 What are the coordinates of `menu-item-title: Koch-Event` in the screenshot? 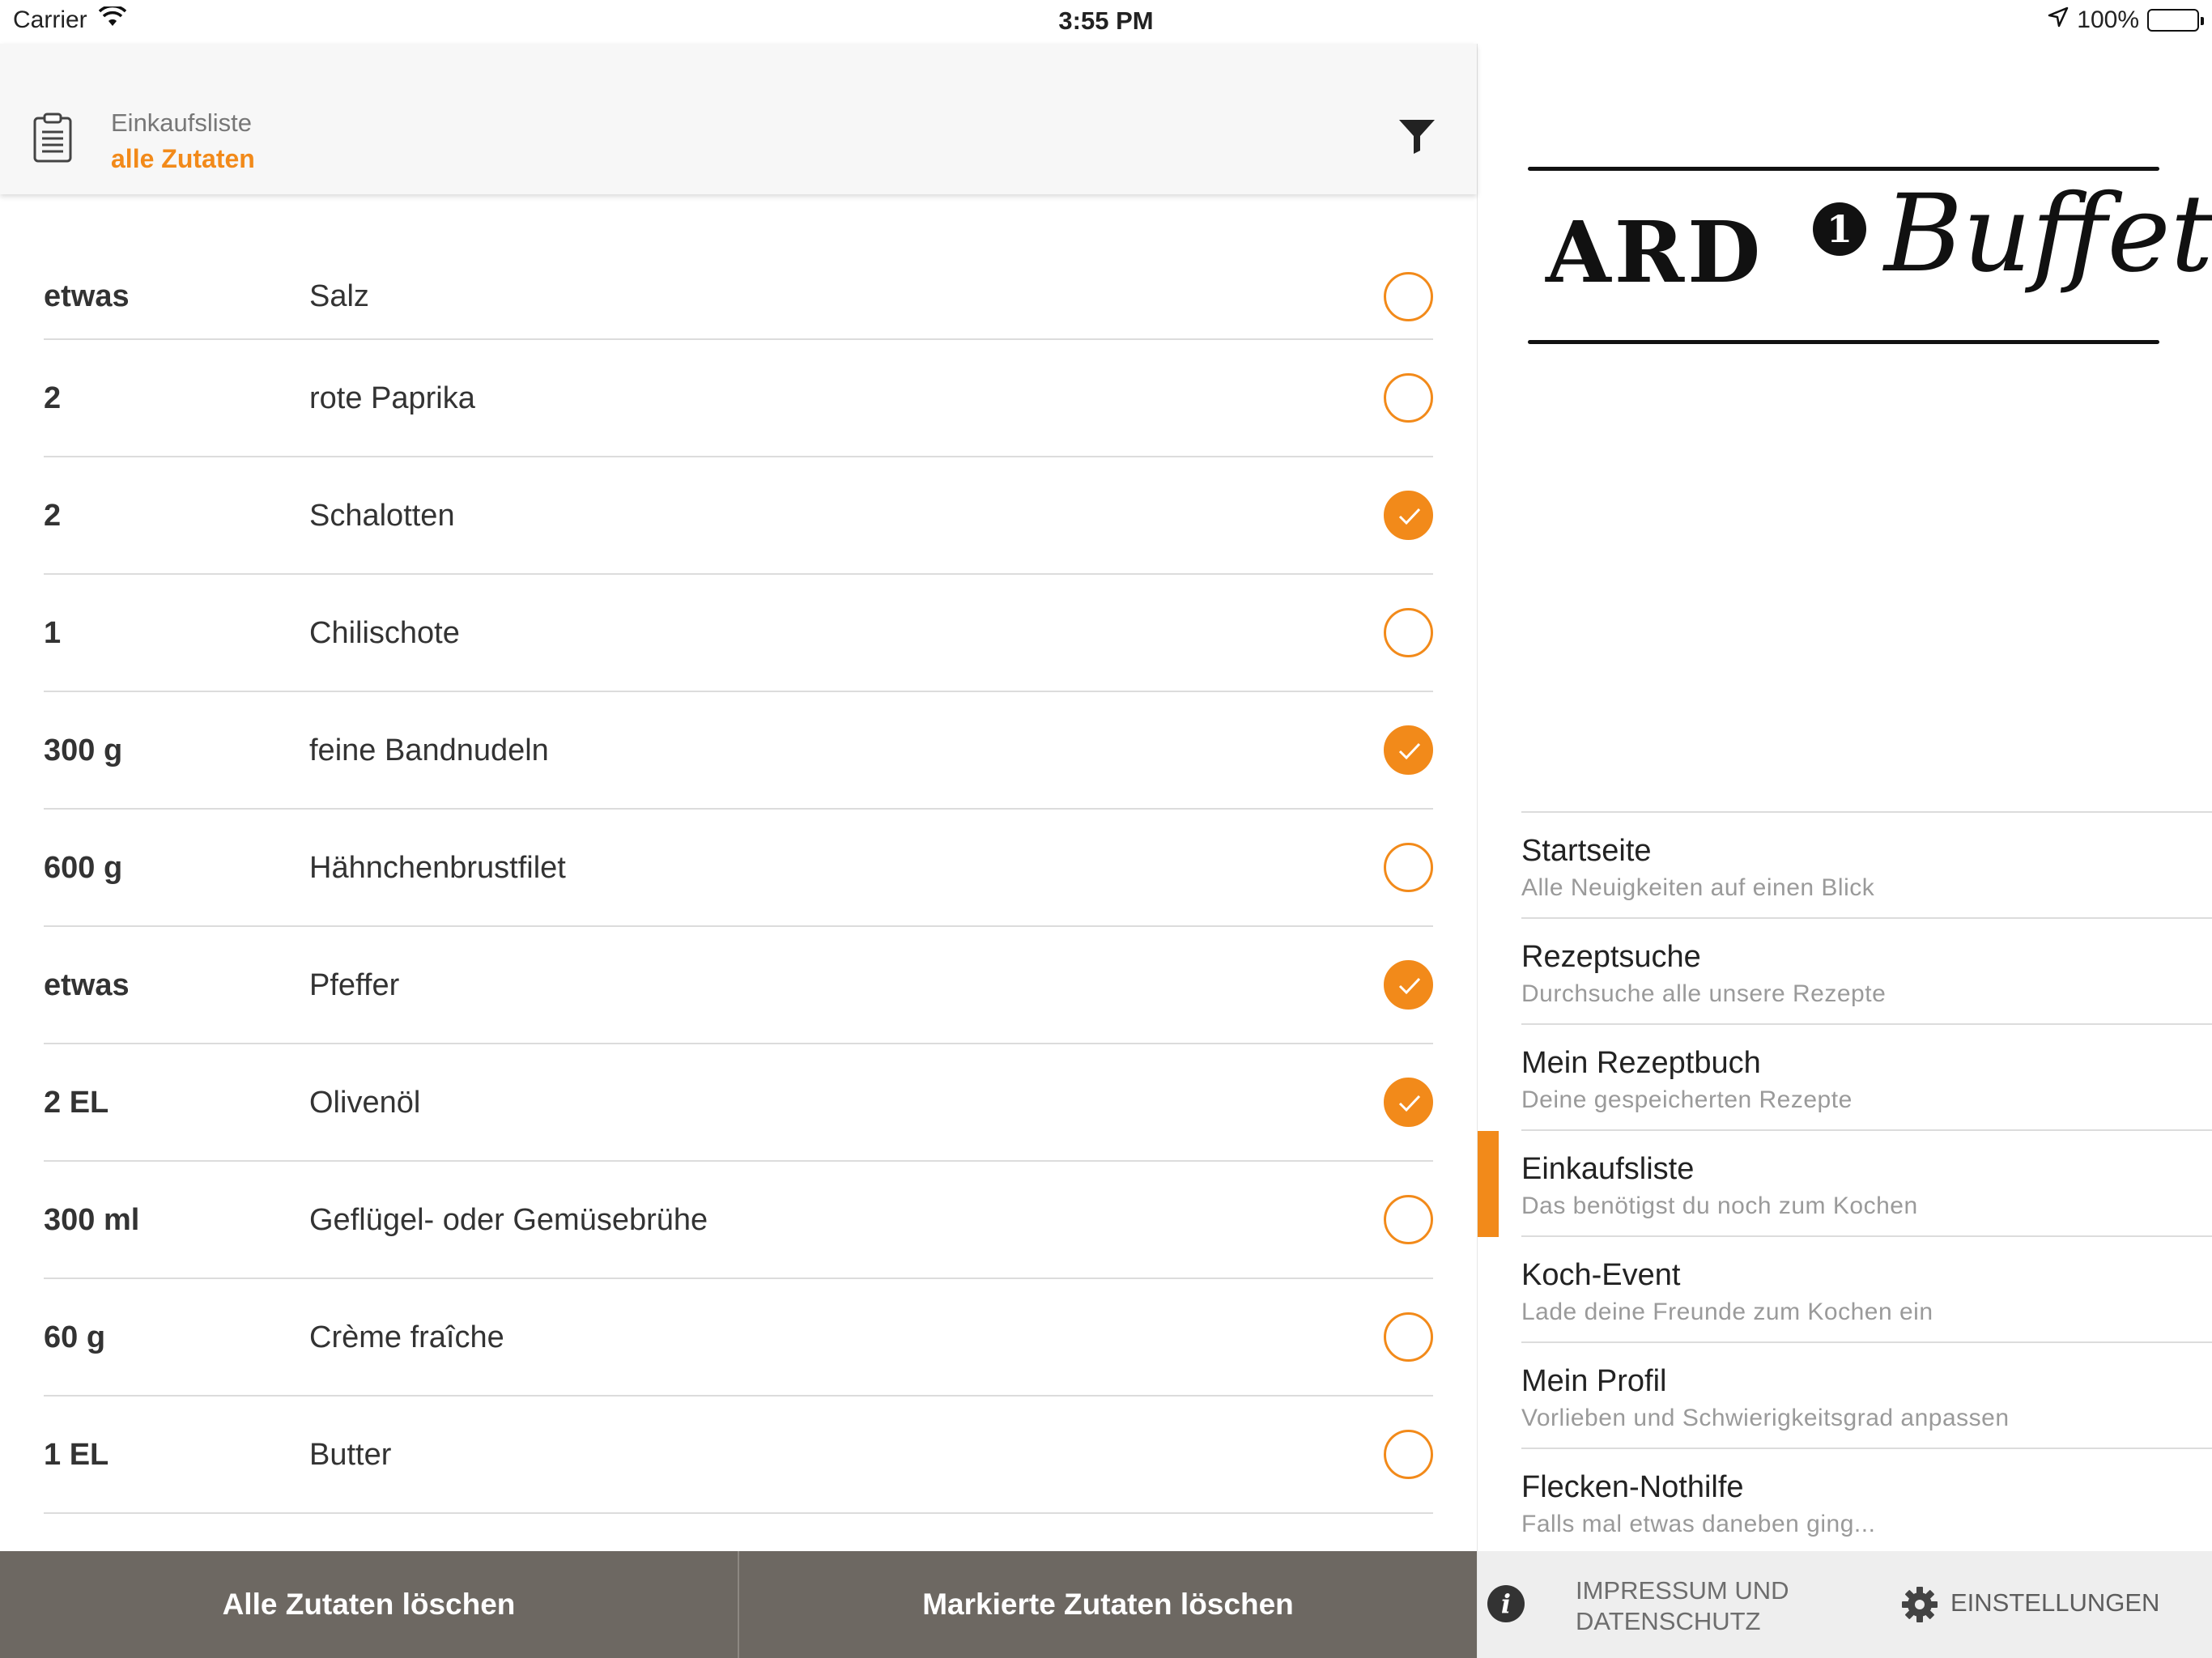 It's located at (1601, 1275).